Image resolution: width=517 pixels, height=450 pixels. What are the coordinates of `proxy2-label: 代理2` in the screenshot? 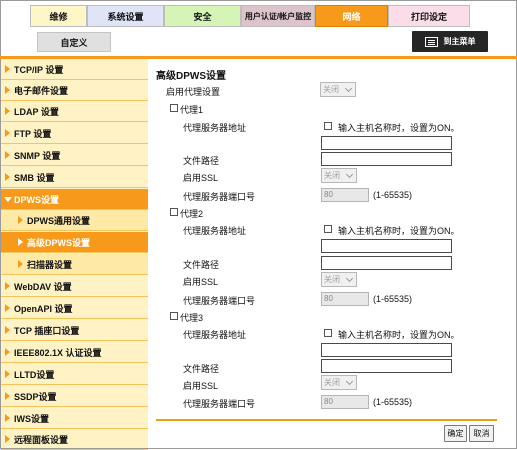 It's located at (192, 214).